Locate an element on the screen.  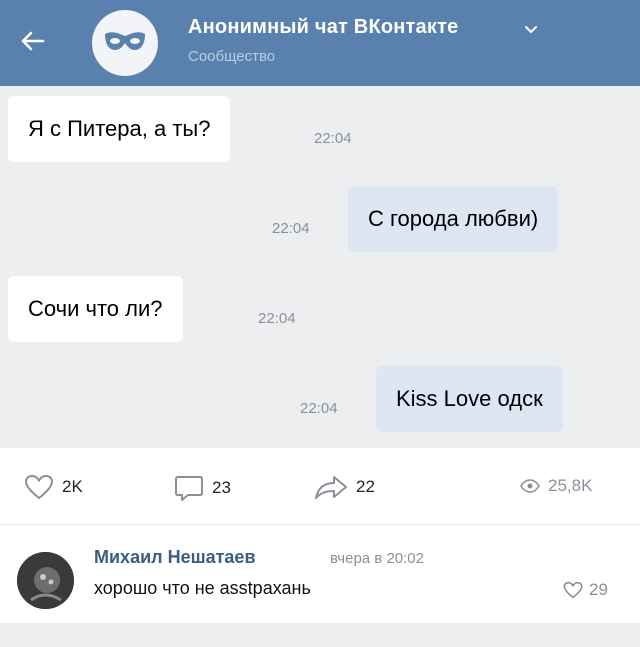
share-button: 22 is located at coordinates (344, 487).